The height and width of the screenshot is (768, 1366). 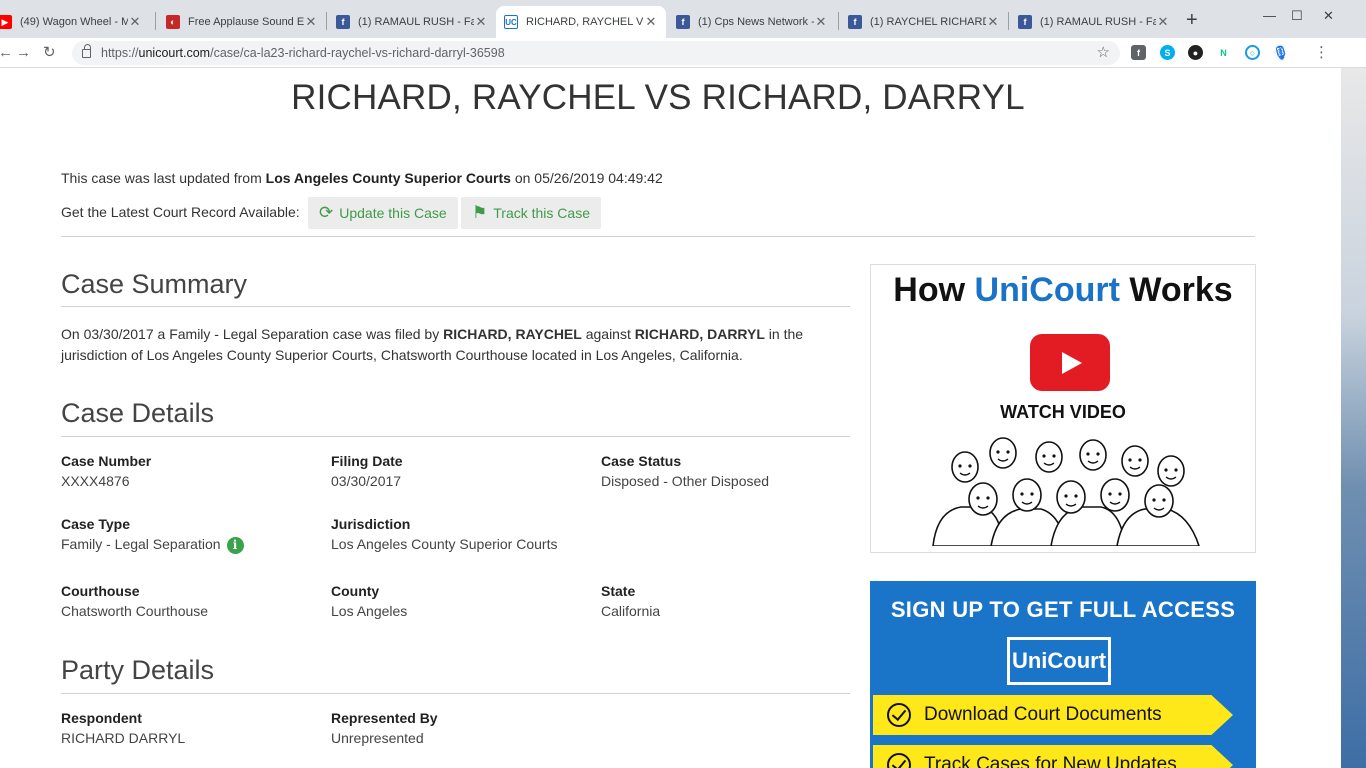 What do you see at coordinates (106, 461) in the screenshot?
I see `case-number-label: Case Number` at bounding box center [106, 461].